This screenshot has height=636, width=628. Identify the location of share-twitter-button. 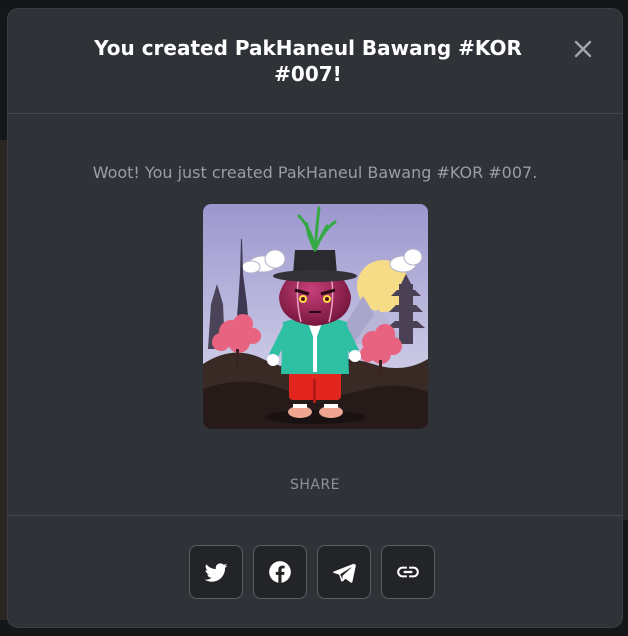
(216, 572).